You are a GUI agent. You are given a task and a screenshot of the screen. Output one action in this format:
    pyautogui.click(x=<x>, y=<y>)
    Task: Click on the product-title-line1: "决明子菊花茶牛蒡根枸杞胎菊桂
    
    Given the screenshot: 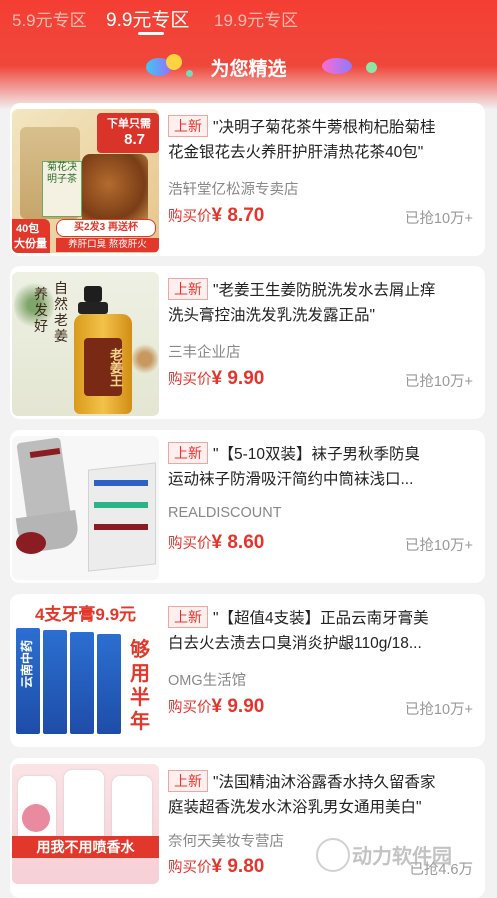 What is the action you would take?
    pyautogui.click(x=324, y=127)
    